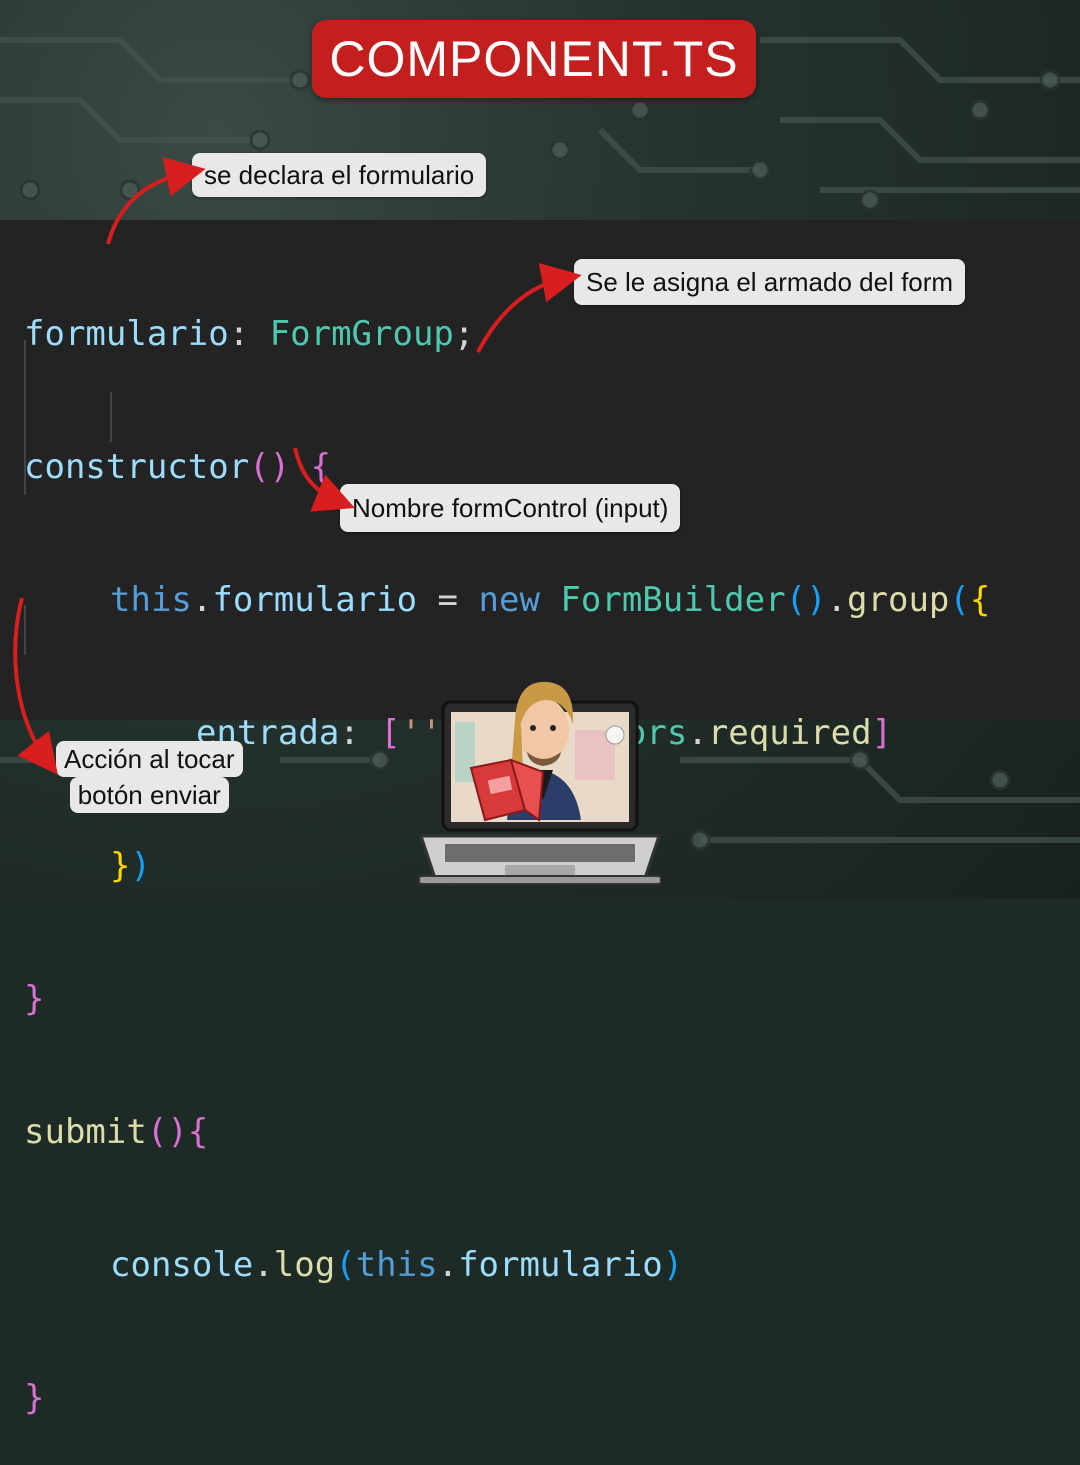 This screenshot has width=1080, height=1465. What do you see at coordinates (34, 999) in the screenshot?
I see `code-line-6: }` at bounding box center [34, 999].